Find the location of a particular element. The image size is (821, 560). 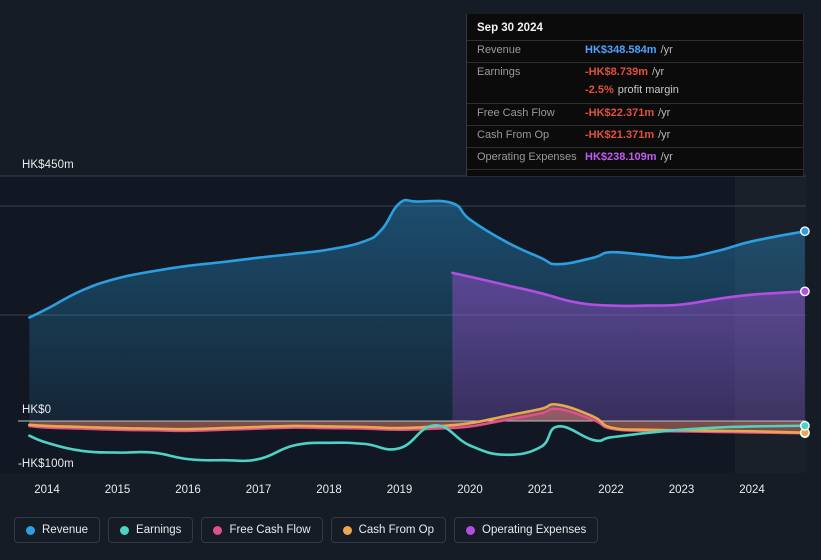

y-axis-label-bottom: -HK$100m is located at coordinates (46, 464).